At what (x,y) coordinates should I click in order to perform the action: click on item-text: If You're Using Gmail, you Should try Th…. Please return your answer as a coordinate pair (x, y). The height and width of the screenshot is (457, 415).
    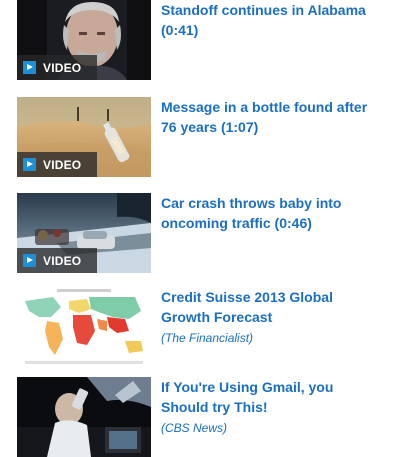
    Looking at the image, I should click on (288, 406).